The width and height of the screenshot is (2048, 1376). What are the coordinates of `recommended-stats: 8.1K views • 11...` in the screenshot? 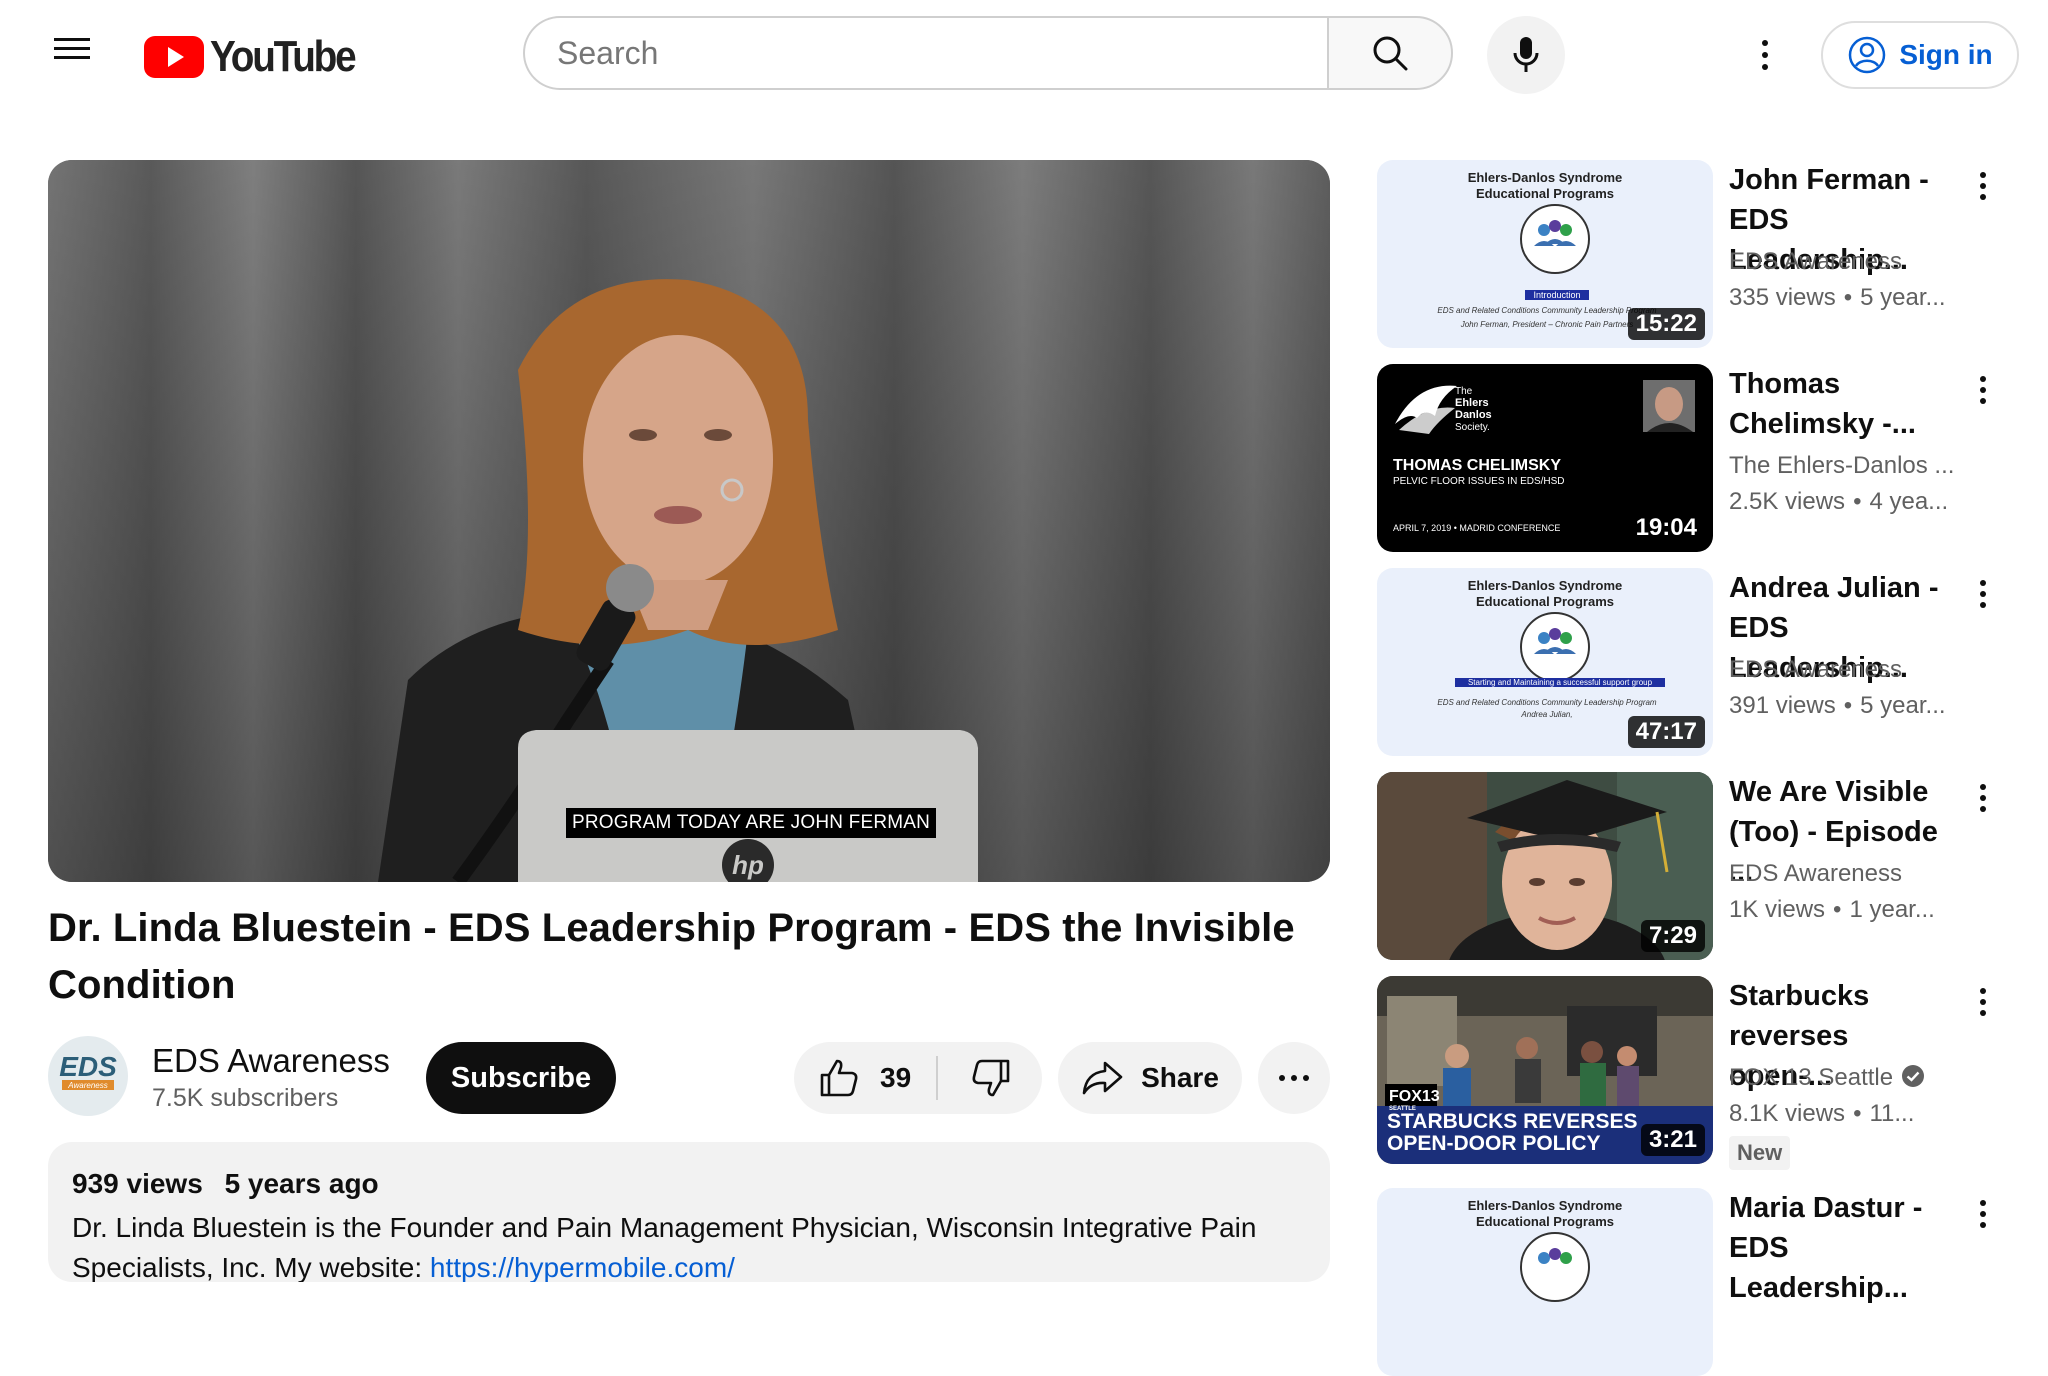 It's located at (1822, 1113).